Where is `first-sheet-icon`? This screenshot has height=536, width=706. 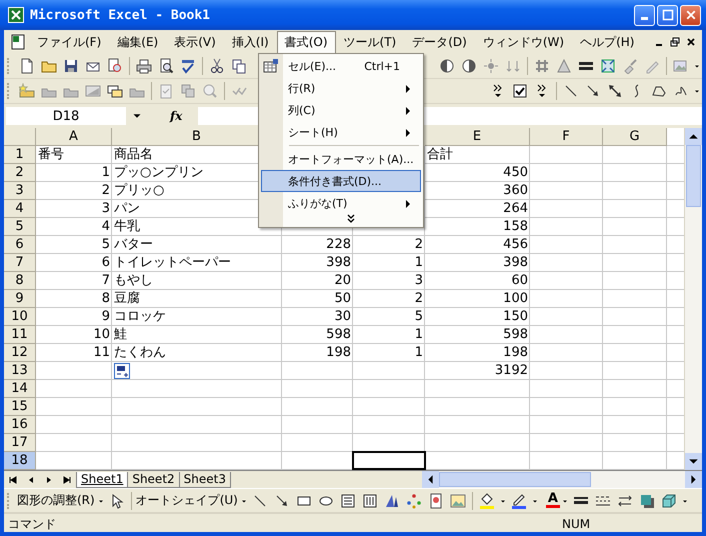 first-sheet-icon is located at coordinates (13, 480).